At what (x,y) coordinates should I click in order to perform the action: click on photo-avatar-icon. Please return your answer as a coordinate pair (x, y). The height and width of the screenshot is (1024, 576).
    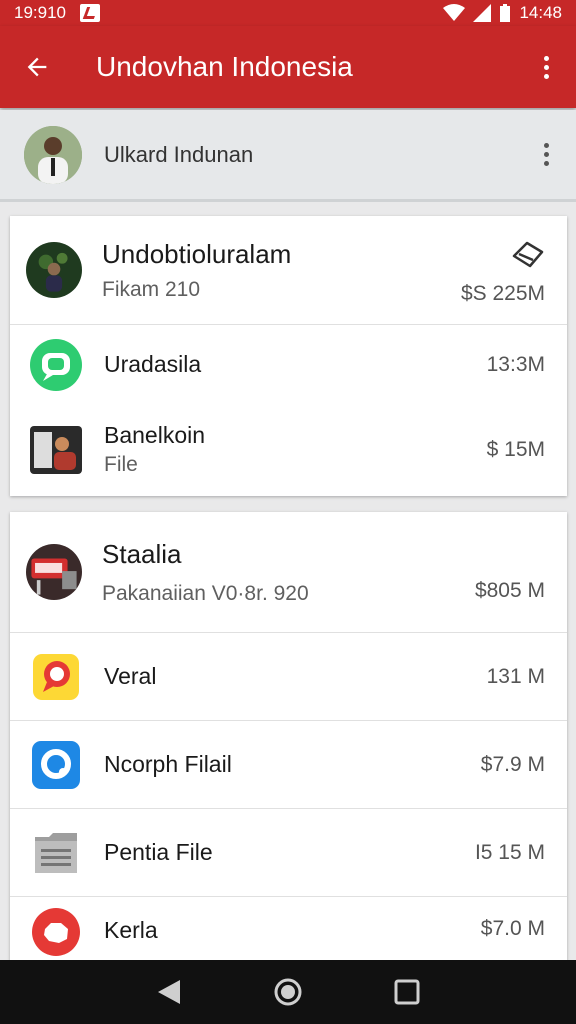
    Looking at the image, I should click on (54, 270).